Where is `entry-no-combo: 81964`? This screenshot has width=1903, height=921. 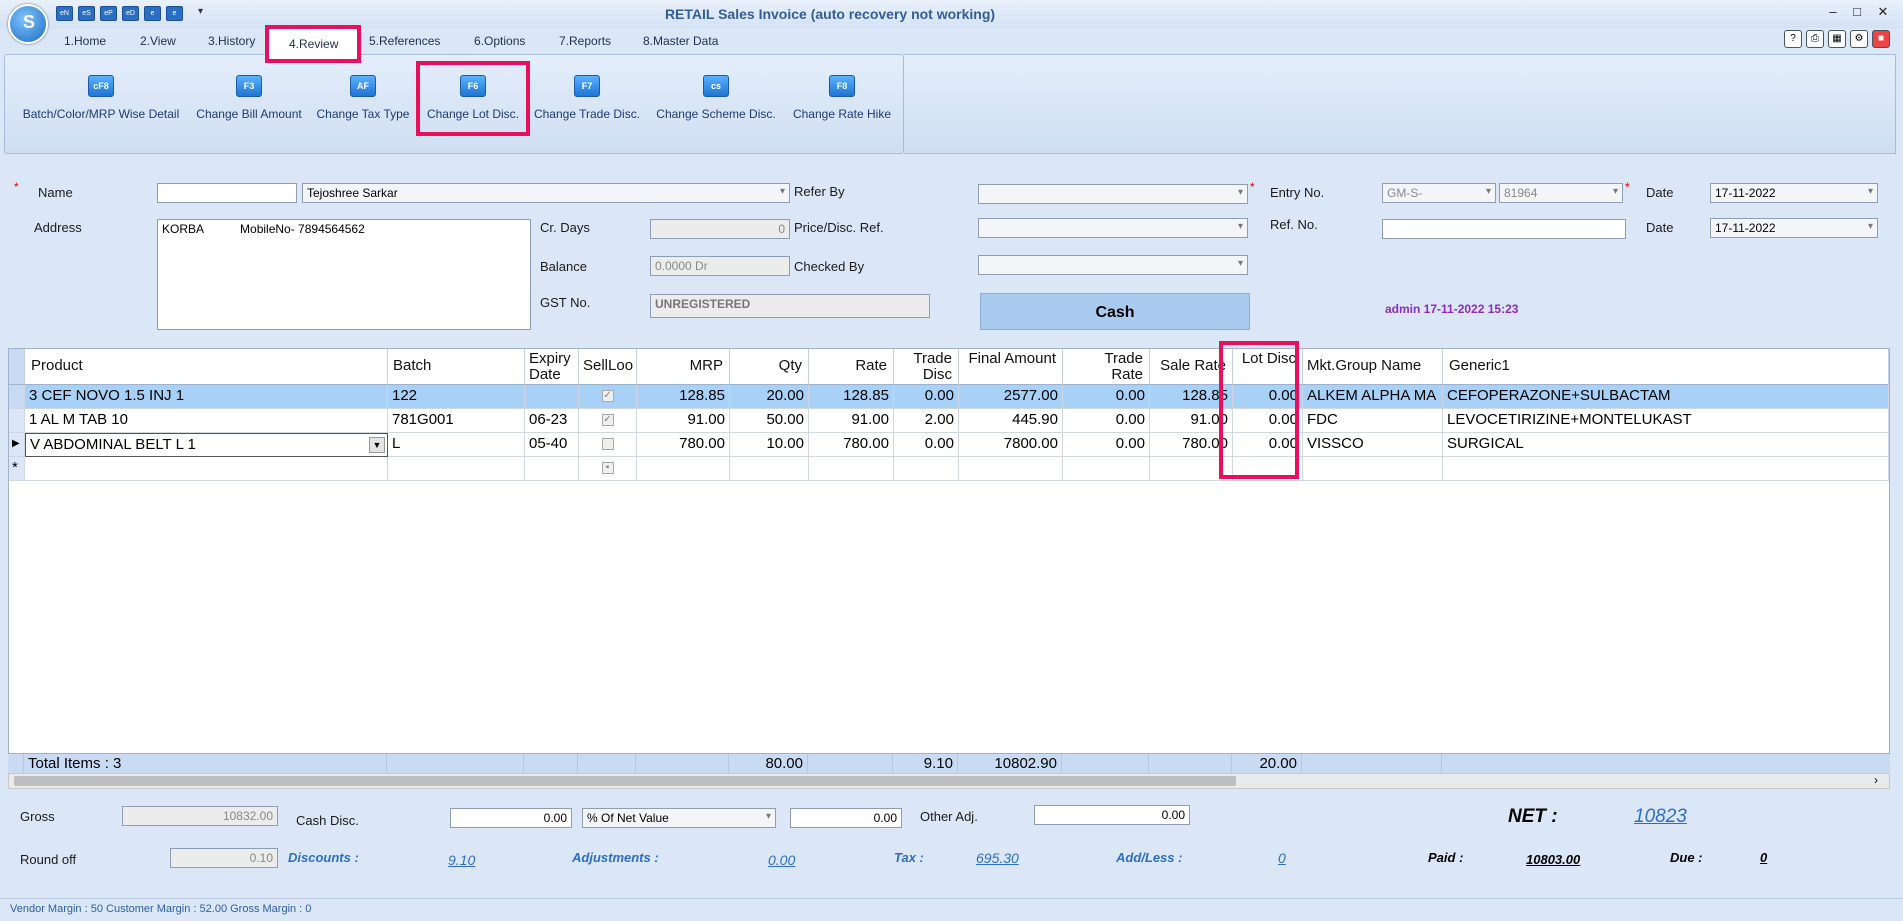
entry-no-combo: 81964 is located at coordinates (1561, 193).